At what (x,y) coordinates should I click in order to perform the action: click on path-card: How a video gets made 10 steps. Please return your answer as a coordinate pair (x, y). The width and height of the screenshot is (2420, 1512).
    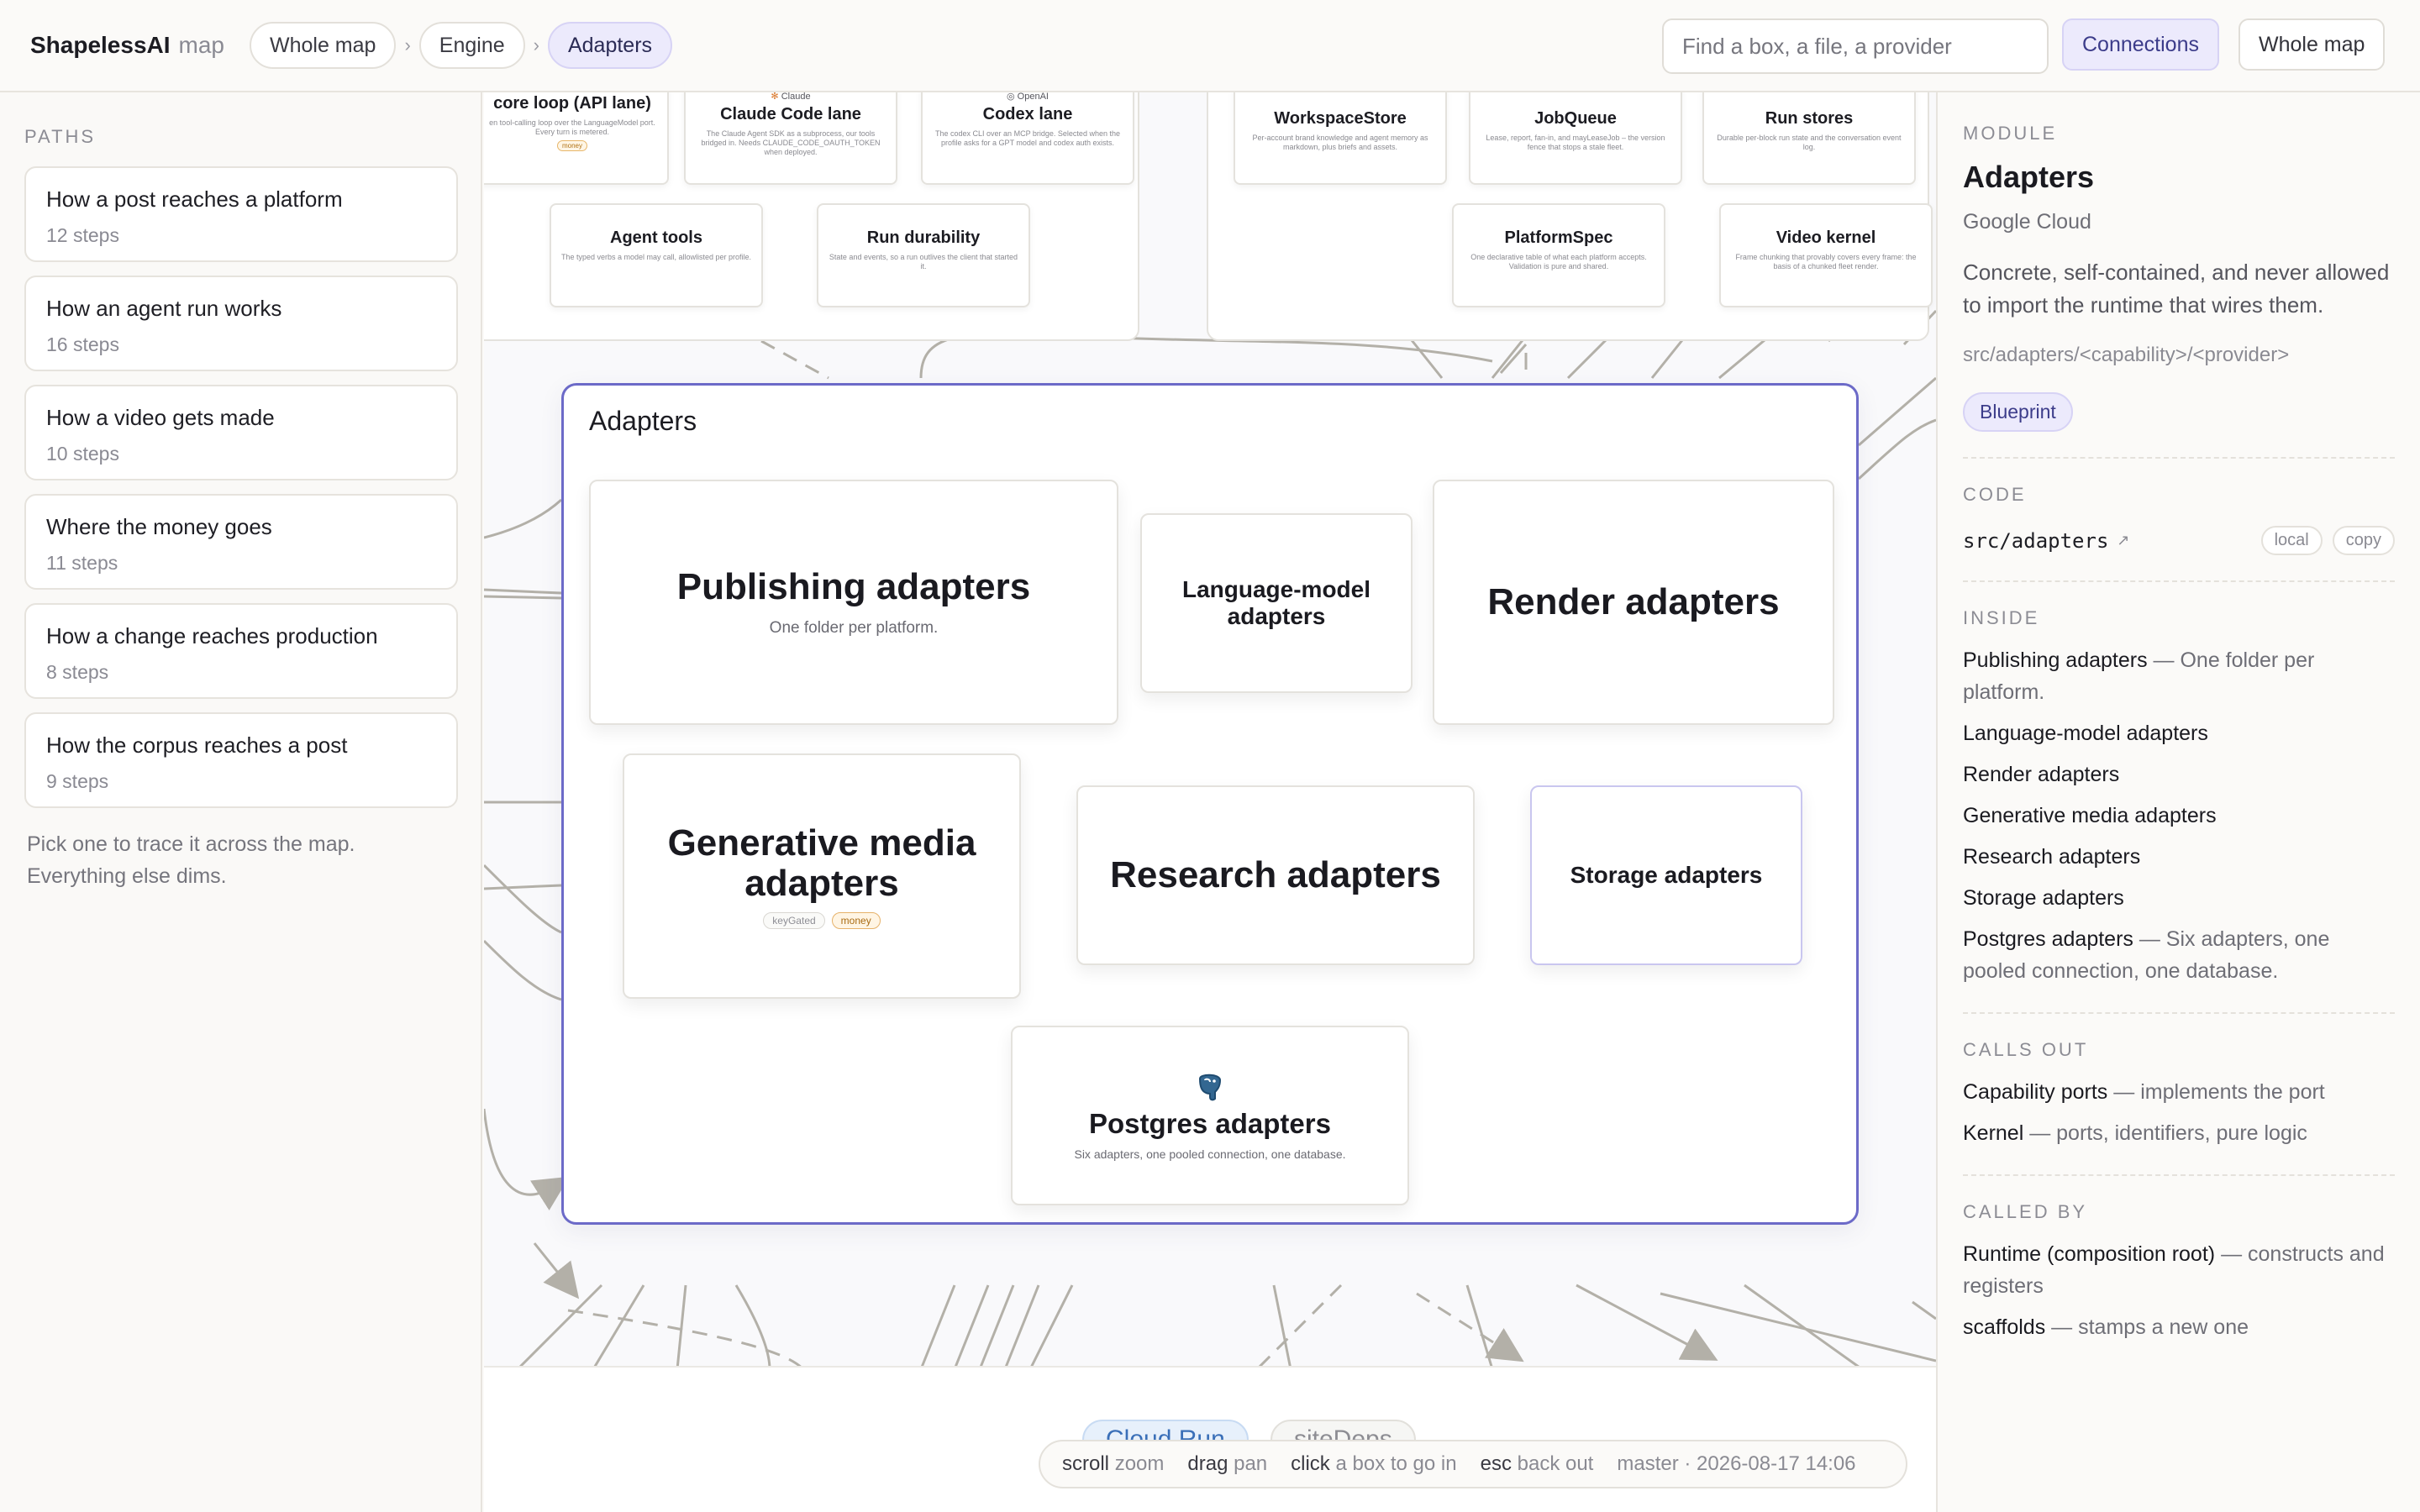
    Looking at the image, I should click on (241, 432).